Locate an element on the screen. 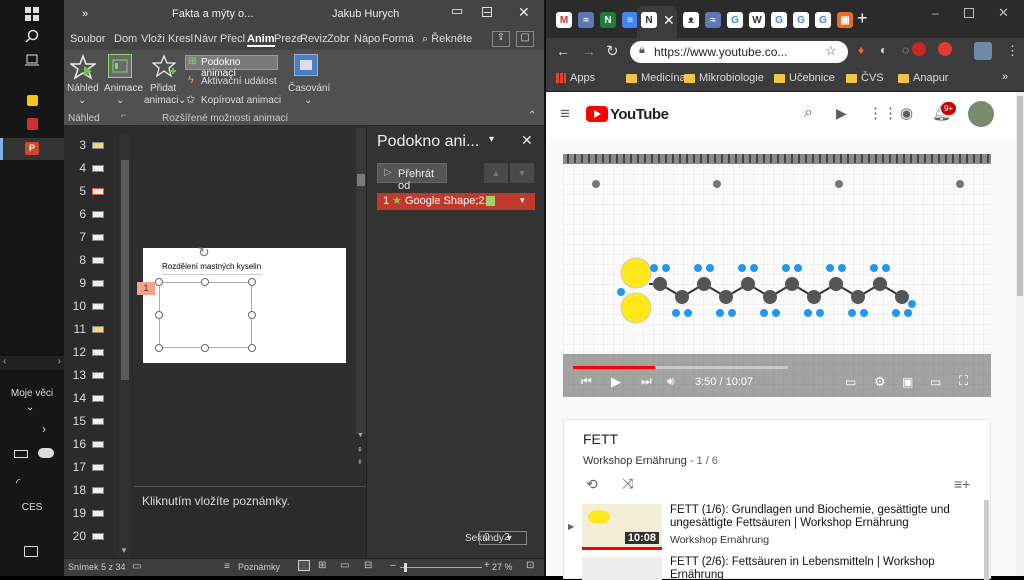  tab-kresleni: Kresl is located at coordinates (180, 39).